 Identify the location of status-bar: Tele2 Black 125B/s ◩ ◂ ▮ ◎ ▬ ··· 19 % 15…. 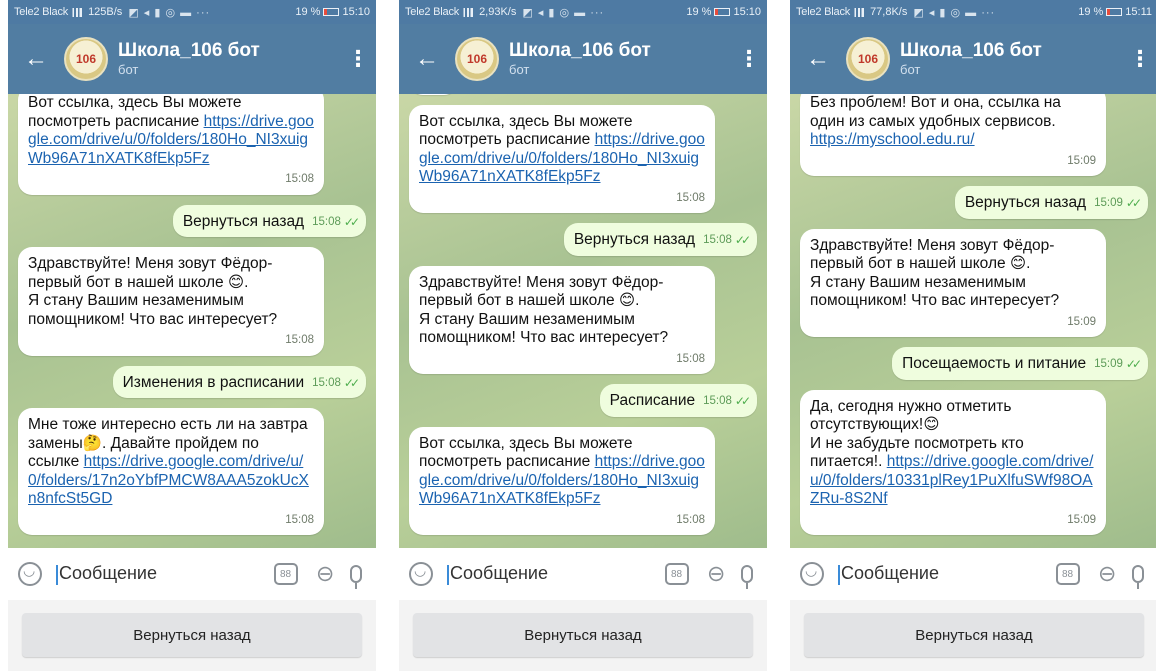
(192, 12).